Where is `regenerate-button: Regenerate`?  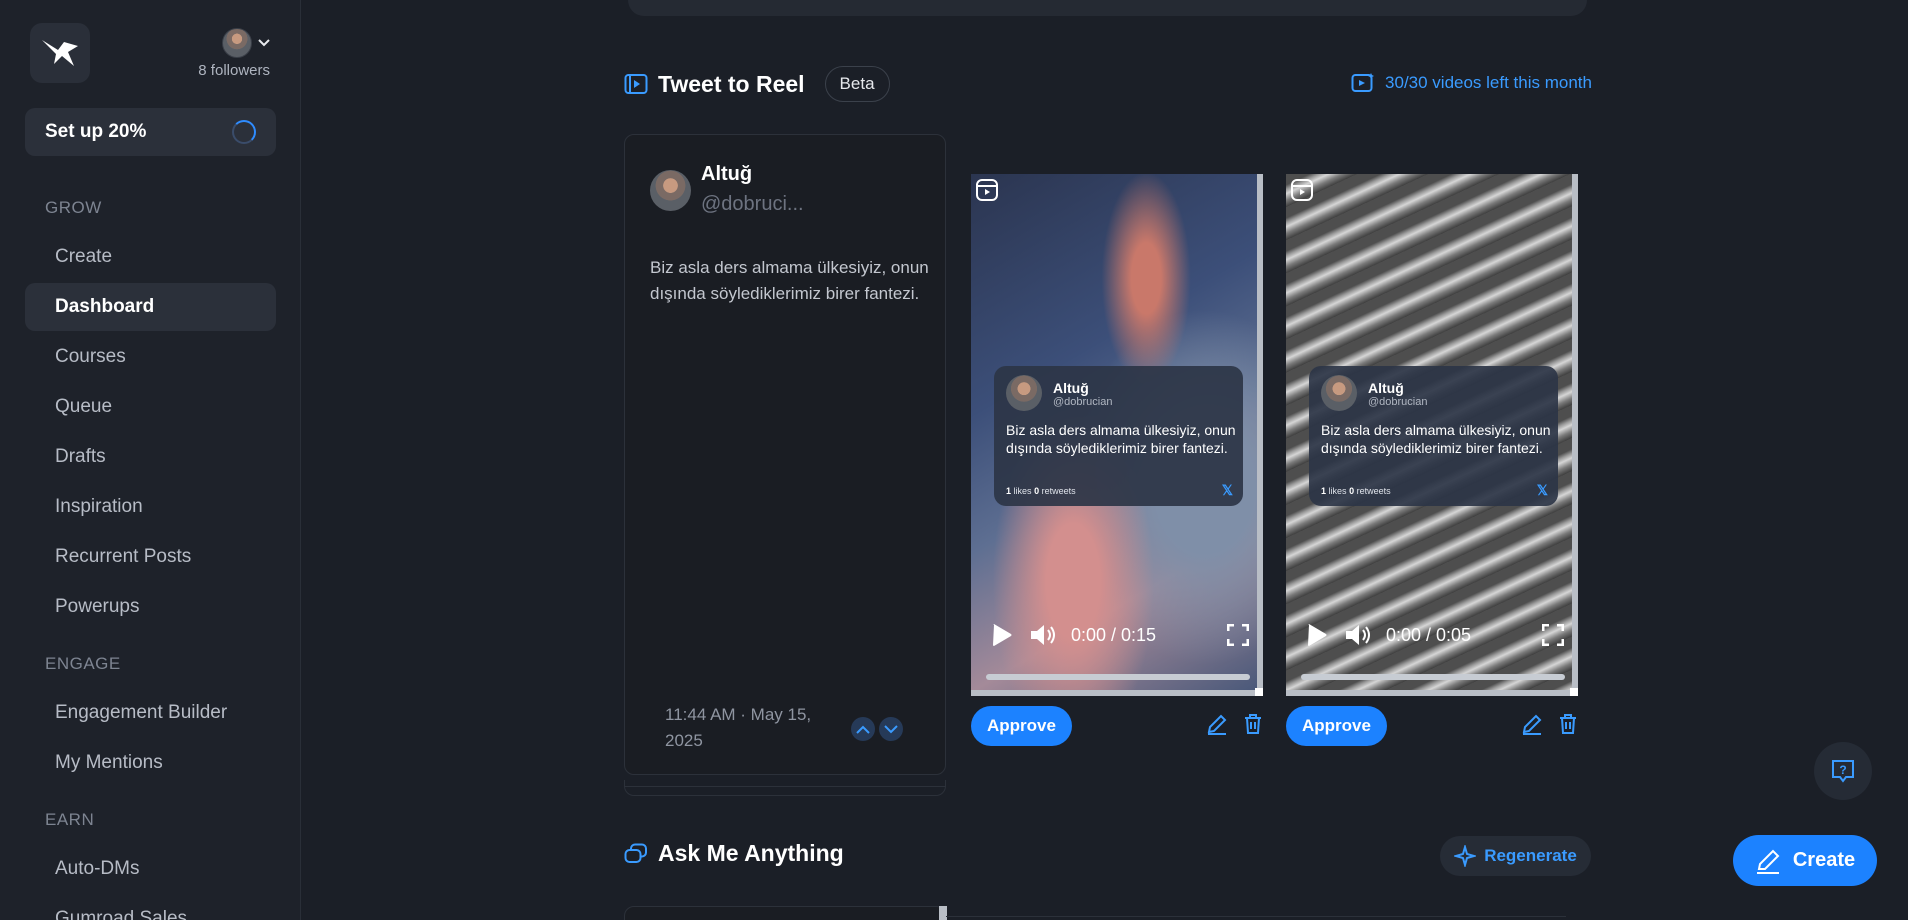
regenerate-button: Regenerate is located at coordinates (1515, 856).